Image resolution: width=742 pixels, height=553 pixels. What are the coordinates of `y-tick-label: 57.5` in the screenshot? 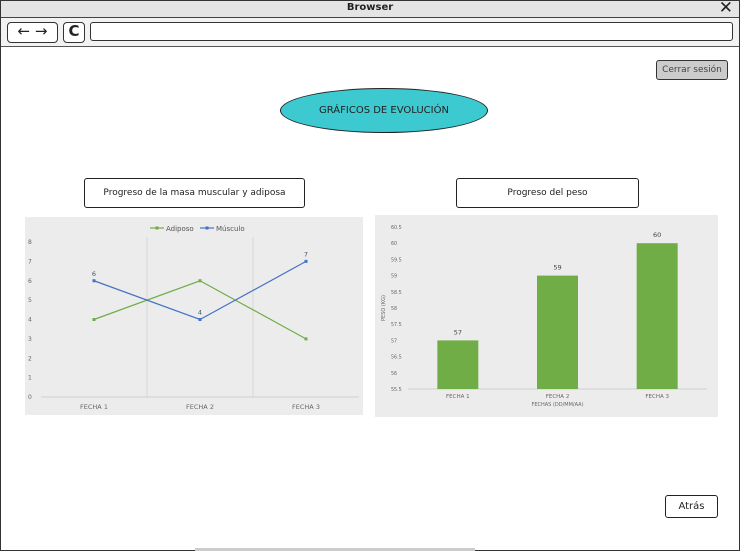 It's located at (396, 325).